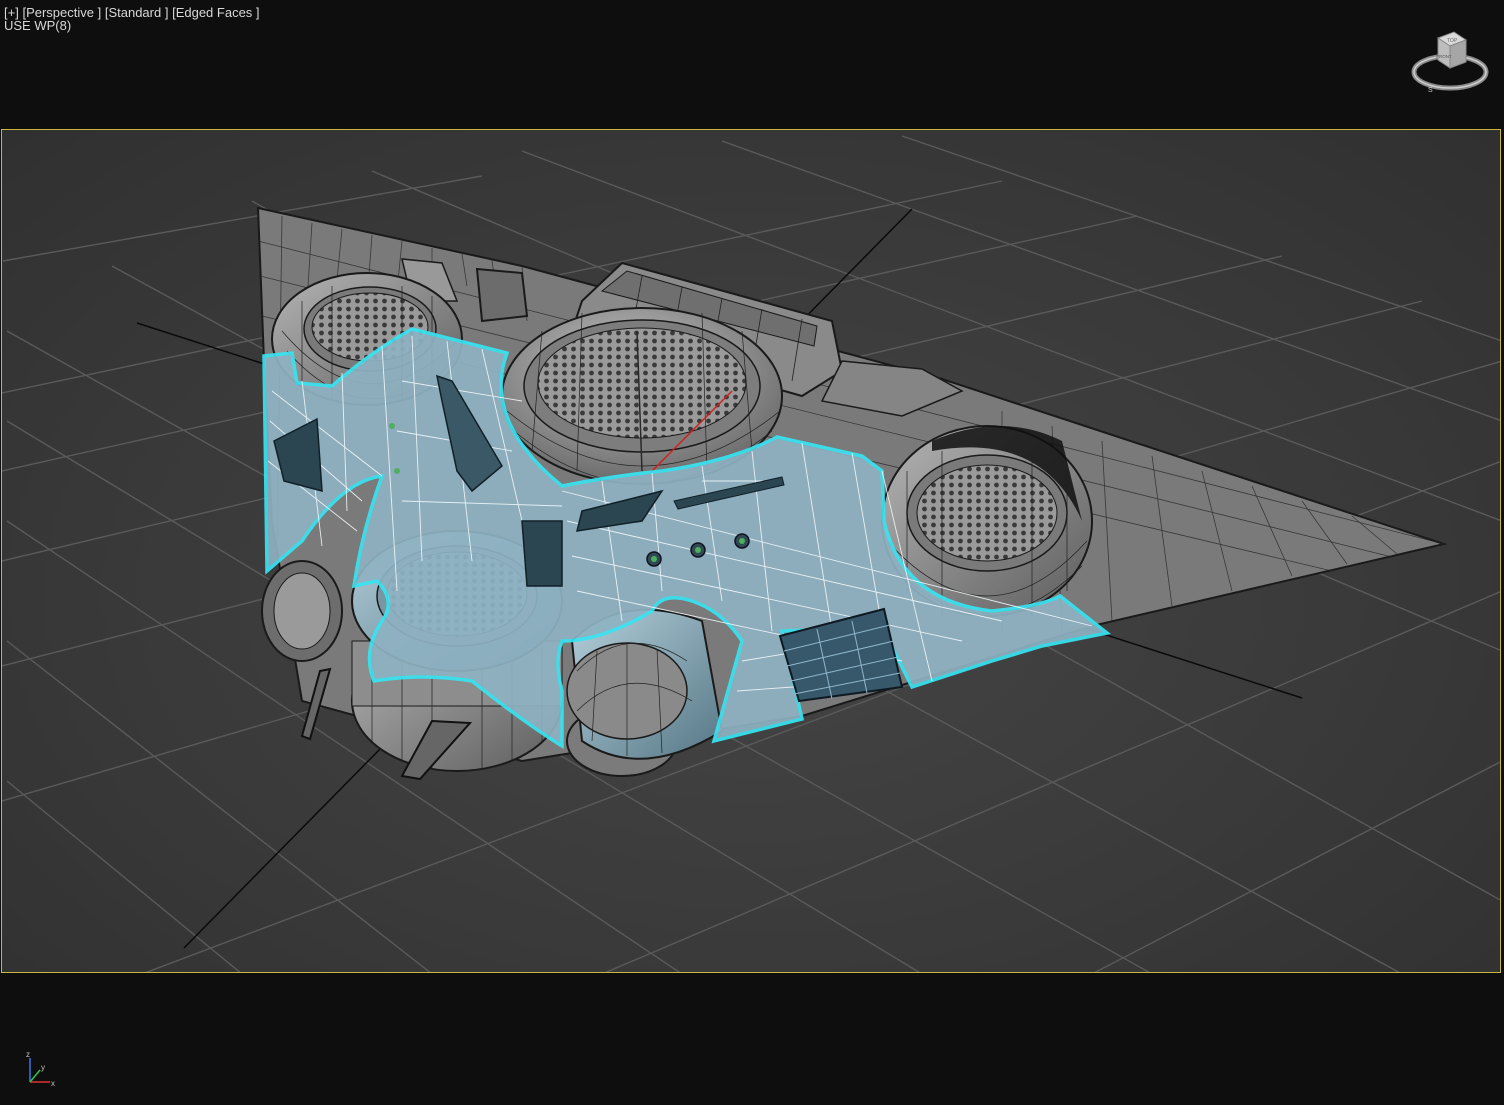 The width and height of the screenshot is (1504, 1105). Describe the element at coordinates (1452, 41) in the screenshot. I see `viewcube-top-label: TOP` at that location.